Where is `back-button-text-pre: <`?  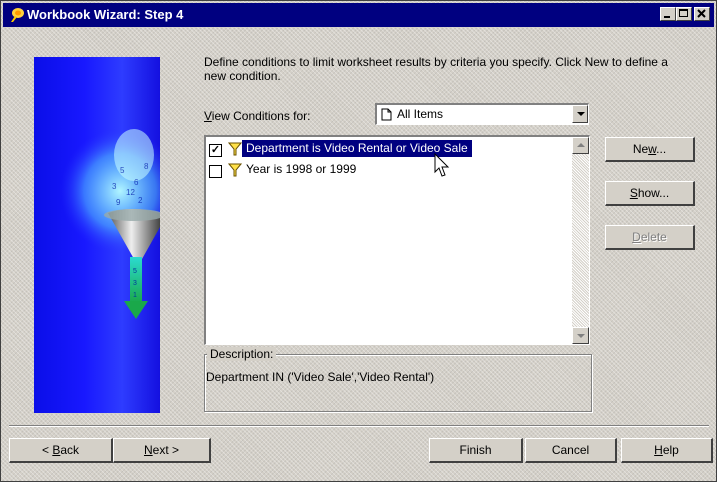 back-button-text-pre: < is located at coordinates (47, 450).